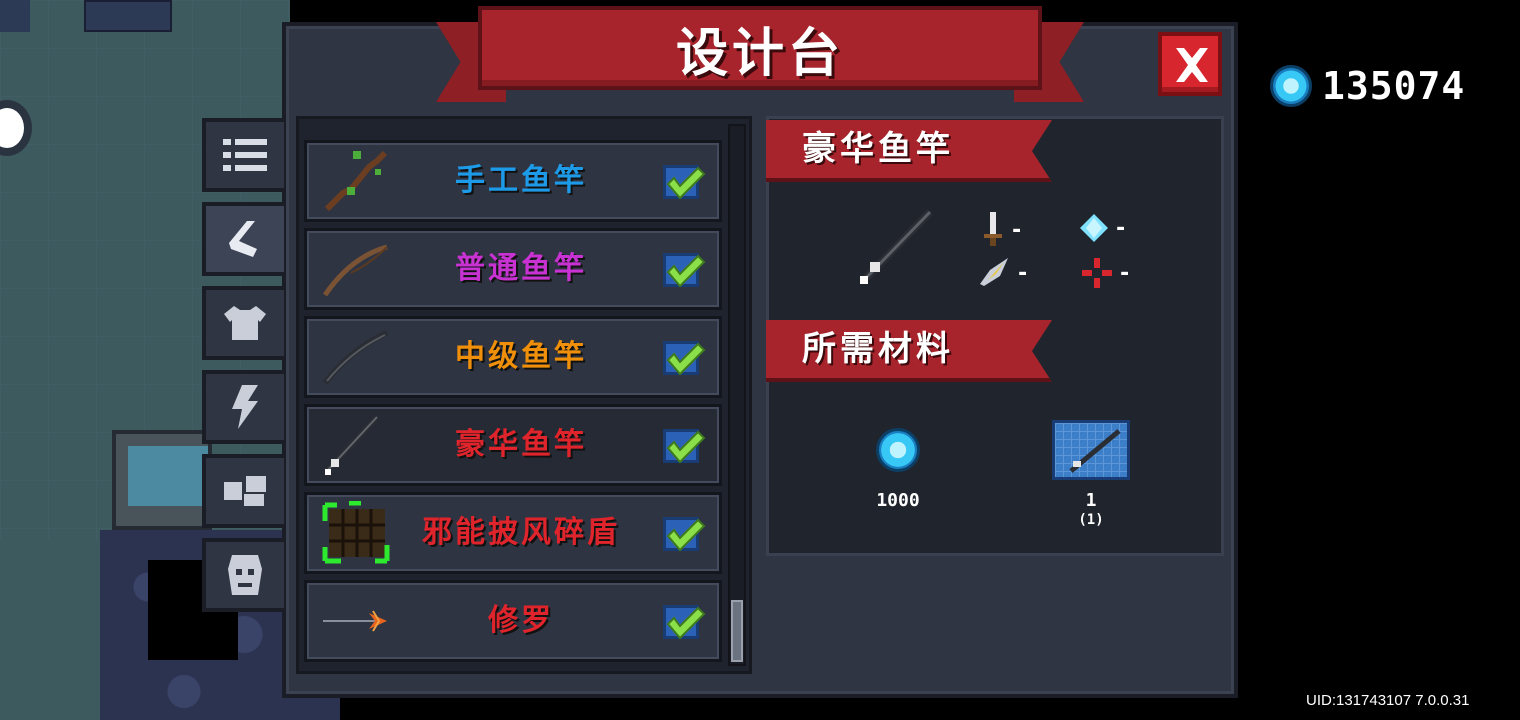 The height and width of the screenshot is (720, 1520). What do you see at coordinates (737, 631) in the screenshot?
I see `scrollbar-thumb` at bounding box center [737, 631].